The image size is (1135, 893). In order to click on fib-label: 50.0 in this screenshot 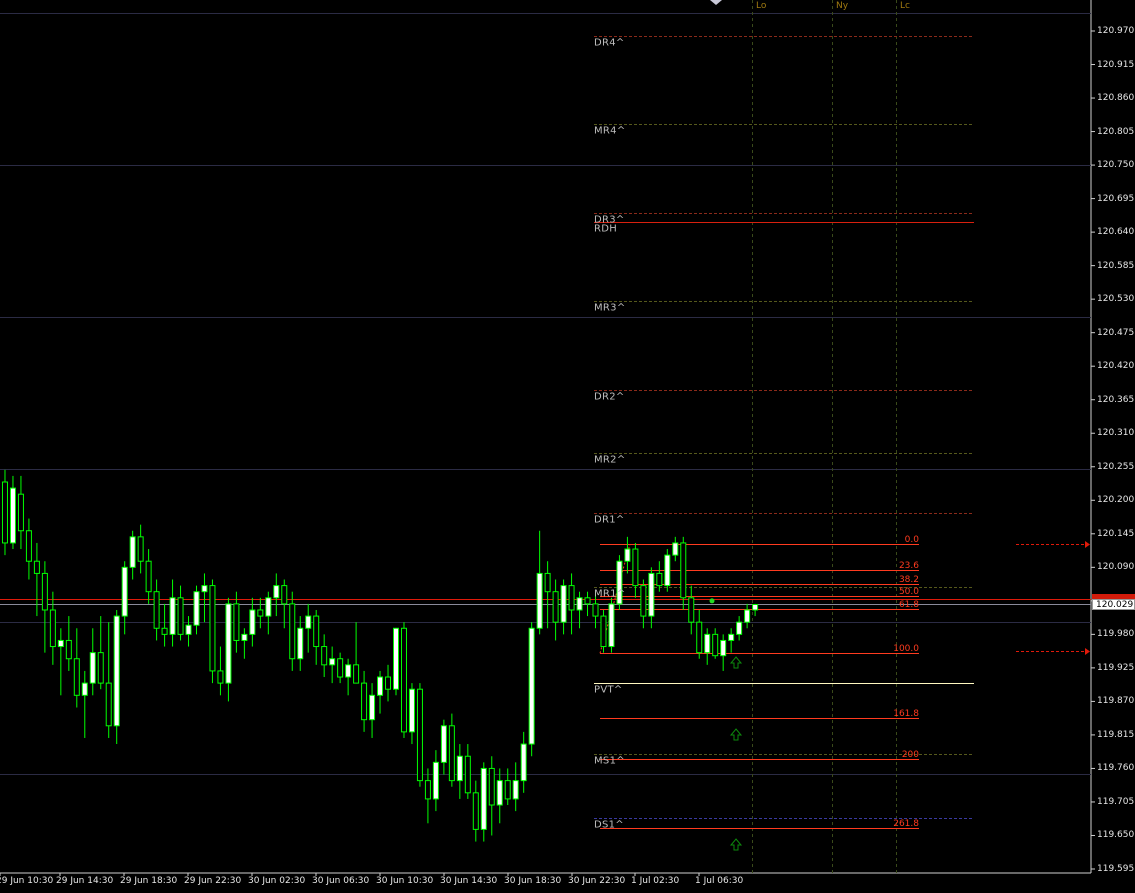, I will do `click(908, 591)`.